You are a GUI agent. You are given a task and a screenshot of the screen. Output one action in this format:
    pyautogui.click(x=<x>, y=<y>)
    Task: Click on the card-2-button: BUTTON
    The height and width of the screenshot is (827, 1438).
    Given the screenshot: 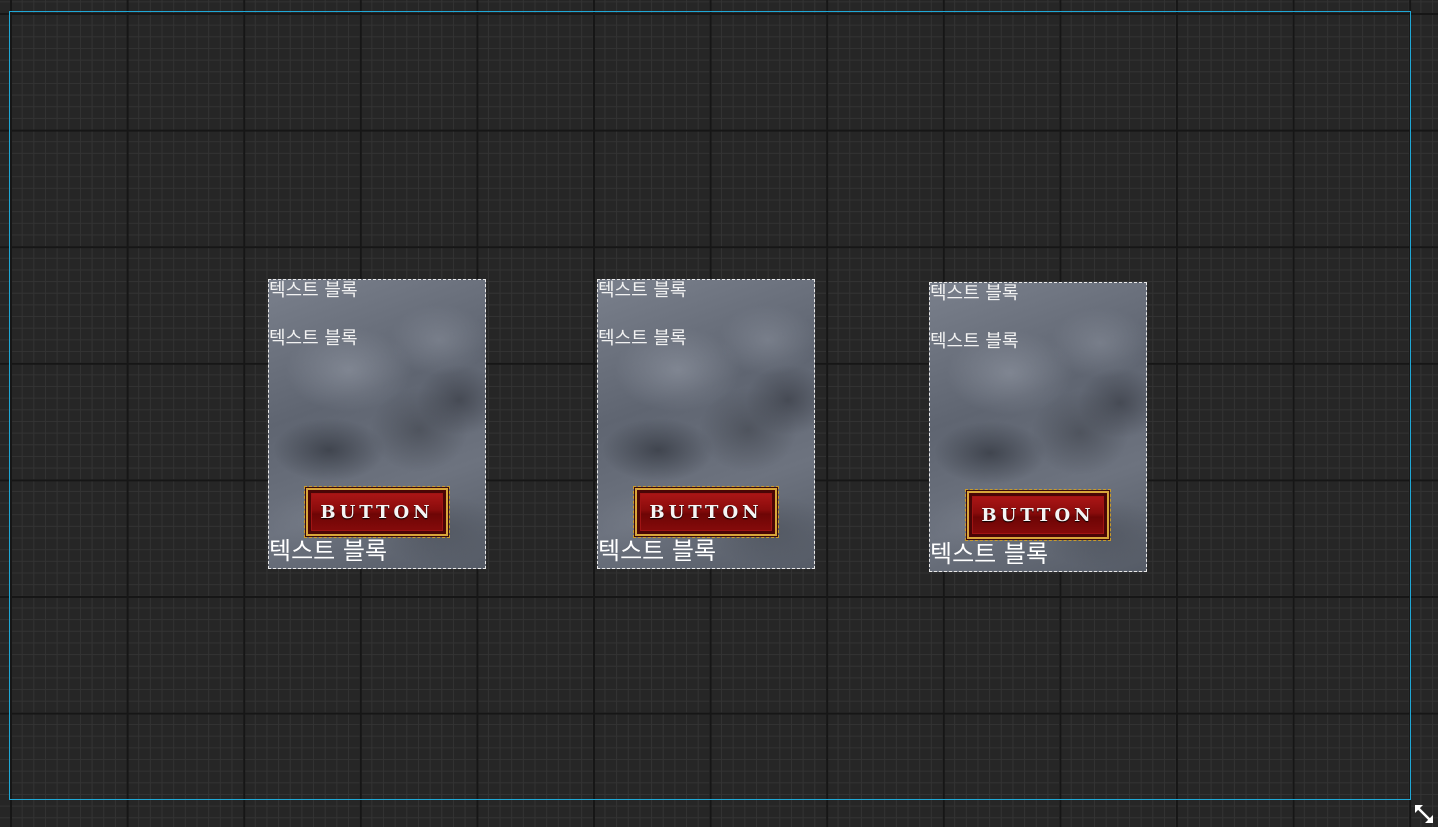 What is the action you would take?
    pyautogui.click(x=706, y=512)
    